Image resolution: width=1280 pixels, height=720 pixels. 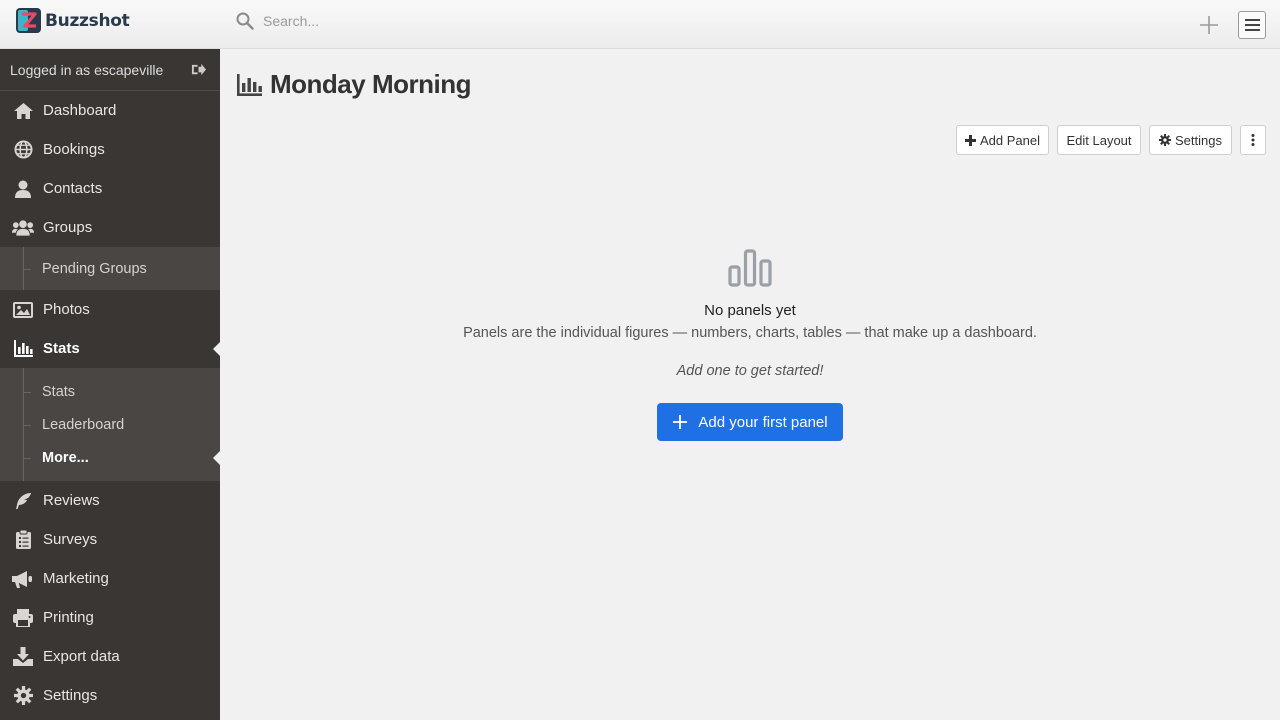 I want to click on add-first-panel-button: Add your first panel, so click(x=750, y=422).